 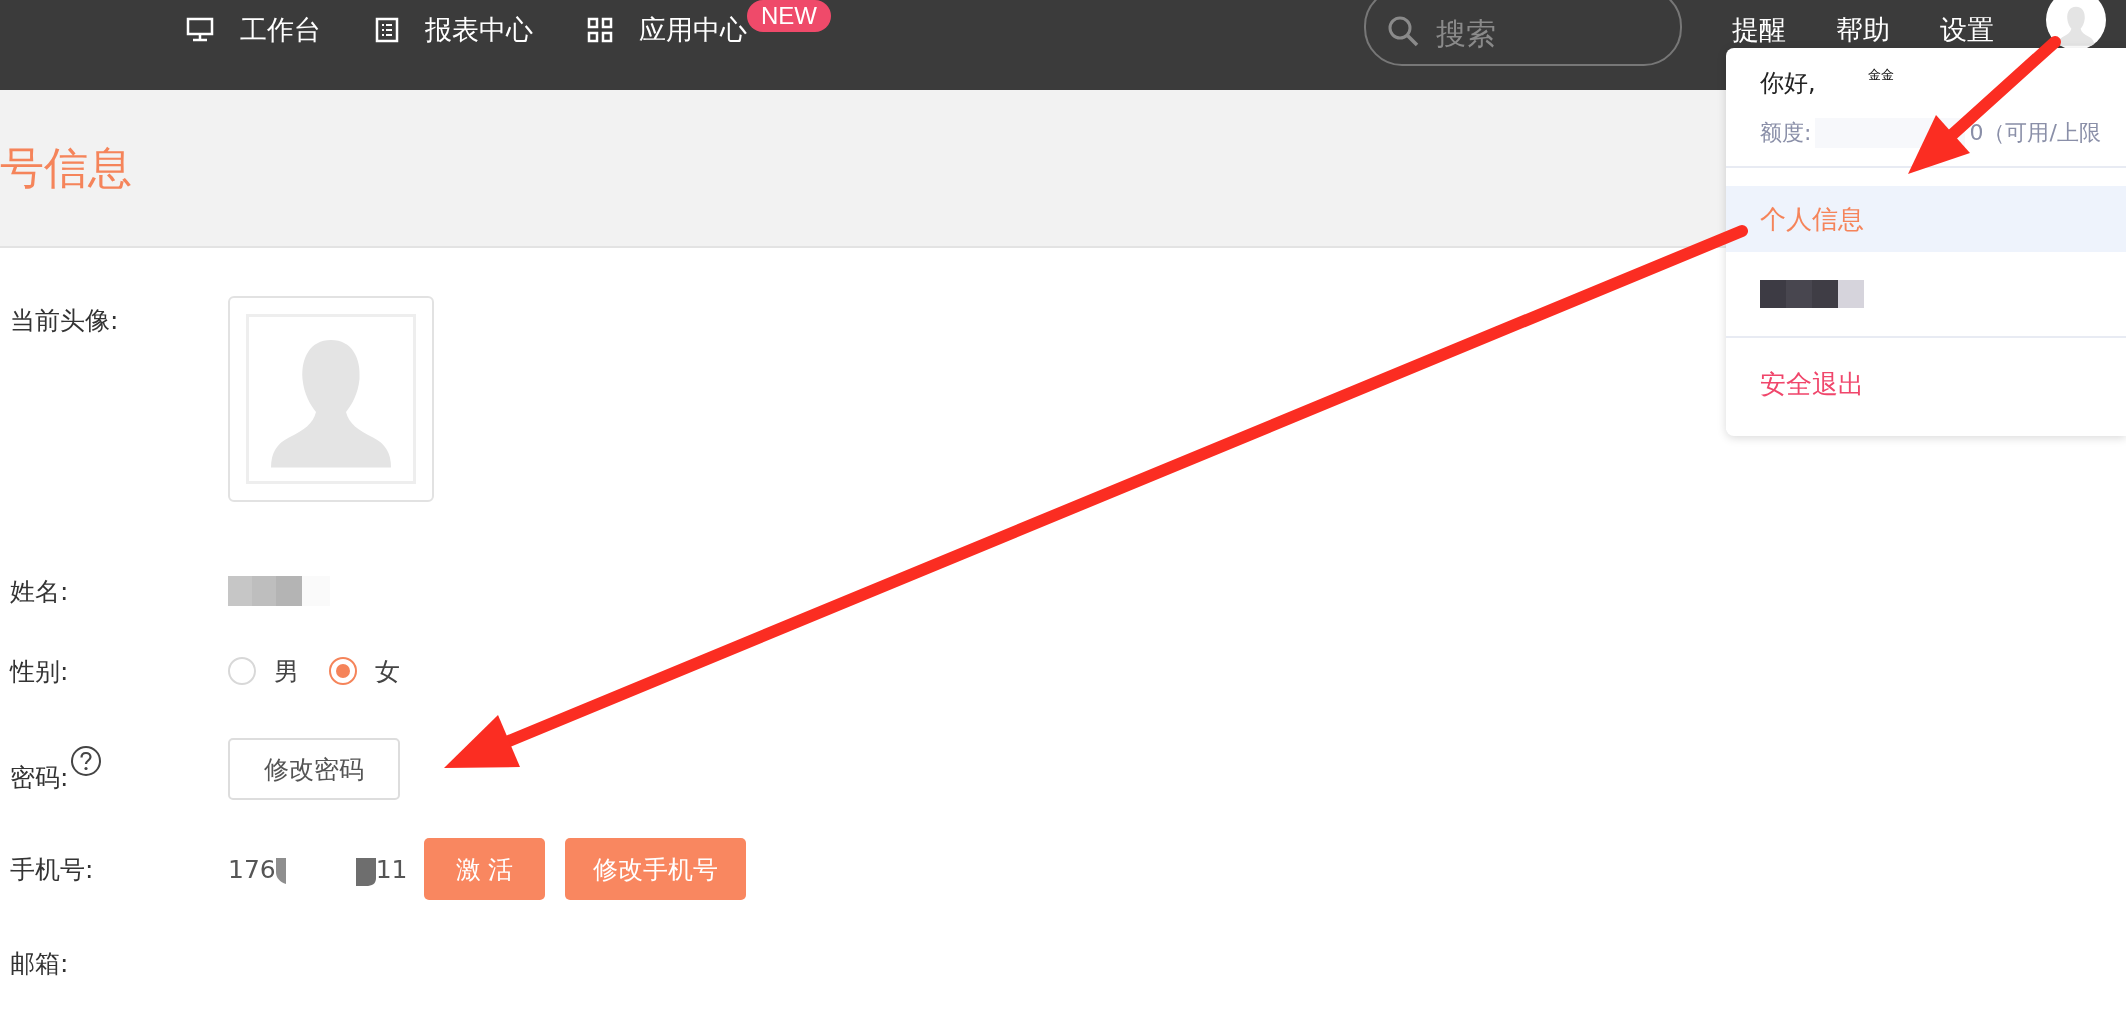 What do you see at coordinates (1786, 133) in the screenshot?
I see `quota-label: 额度:` at bounding box center [1786, 133].